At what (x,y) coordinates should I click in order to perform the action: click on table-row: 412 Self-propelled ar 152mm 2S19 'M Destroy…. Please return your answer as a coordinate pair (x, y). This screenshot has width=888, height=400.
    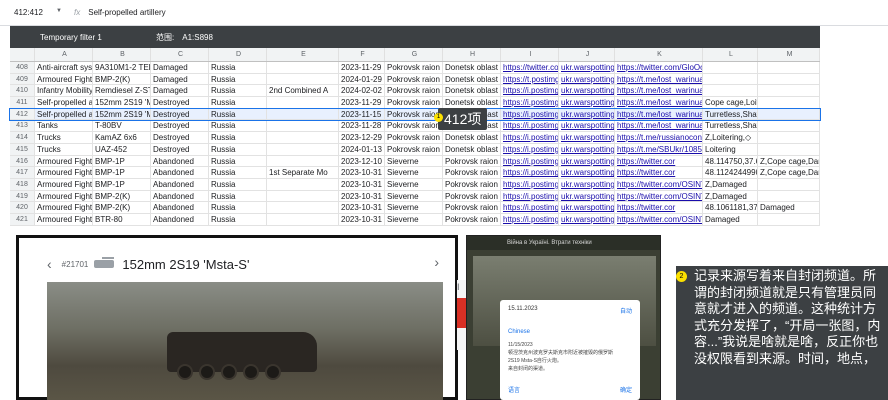
    Looking at the image, I should click on (415, 114).